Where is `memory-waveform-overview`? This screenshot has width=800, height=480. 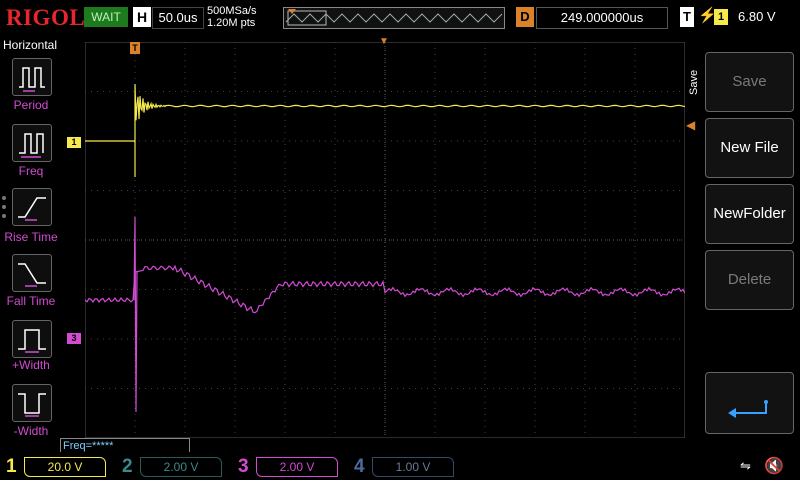 memory-waveform-overview is located at coordinates (394, 17).